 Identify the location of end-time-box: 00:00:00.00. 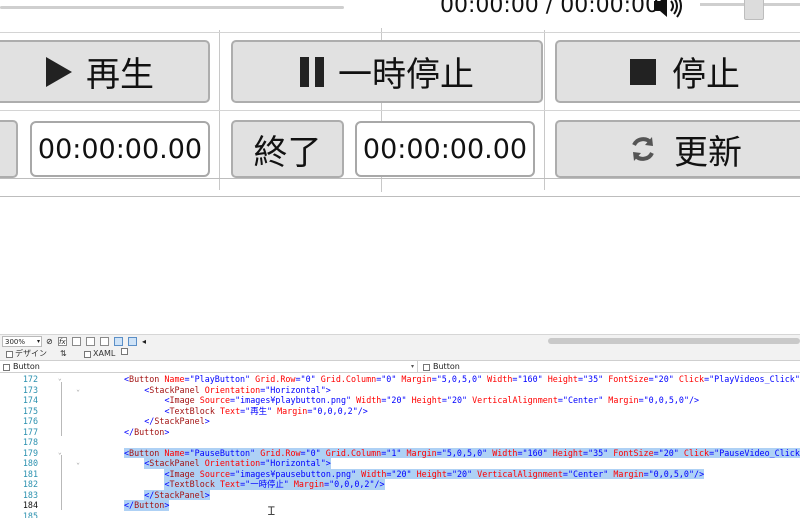
(445, 149).